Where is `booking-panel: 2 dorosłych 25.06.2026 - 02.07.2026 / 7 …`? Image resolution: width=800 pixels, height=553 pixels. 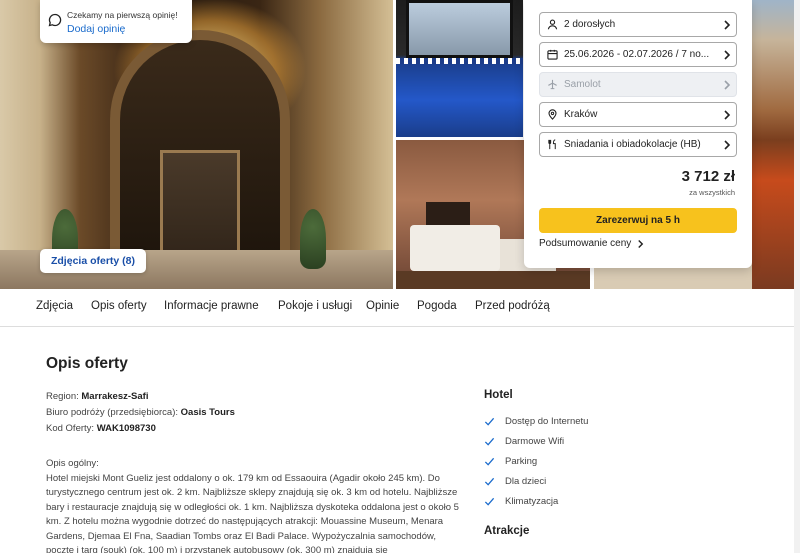 booking-panel: 2 dorosłych 25.06.2026 - 02.07.2026 / 7 … is located at coordinates (638, 134).